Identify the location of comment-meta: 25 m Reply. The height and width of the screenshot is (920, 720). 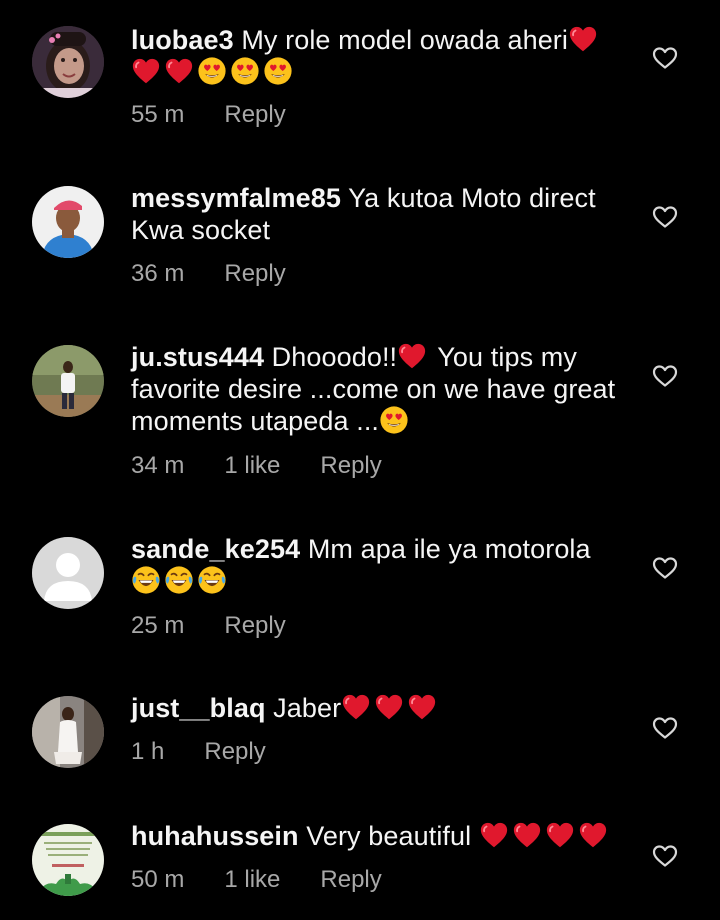
(208, 626).